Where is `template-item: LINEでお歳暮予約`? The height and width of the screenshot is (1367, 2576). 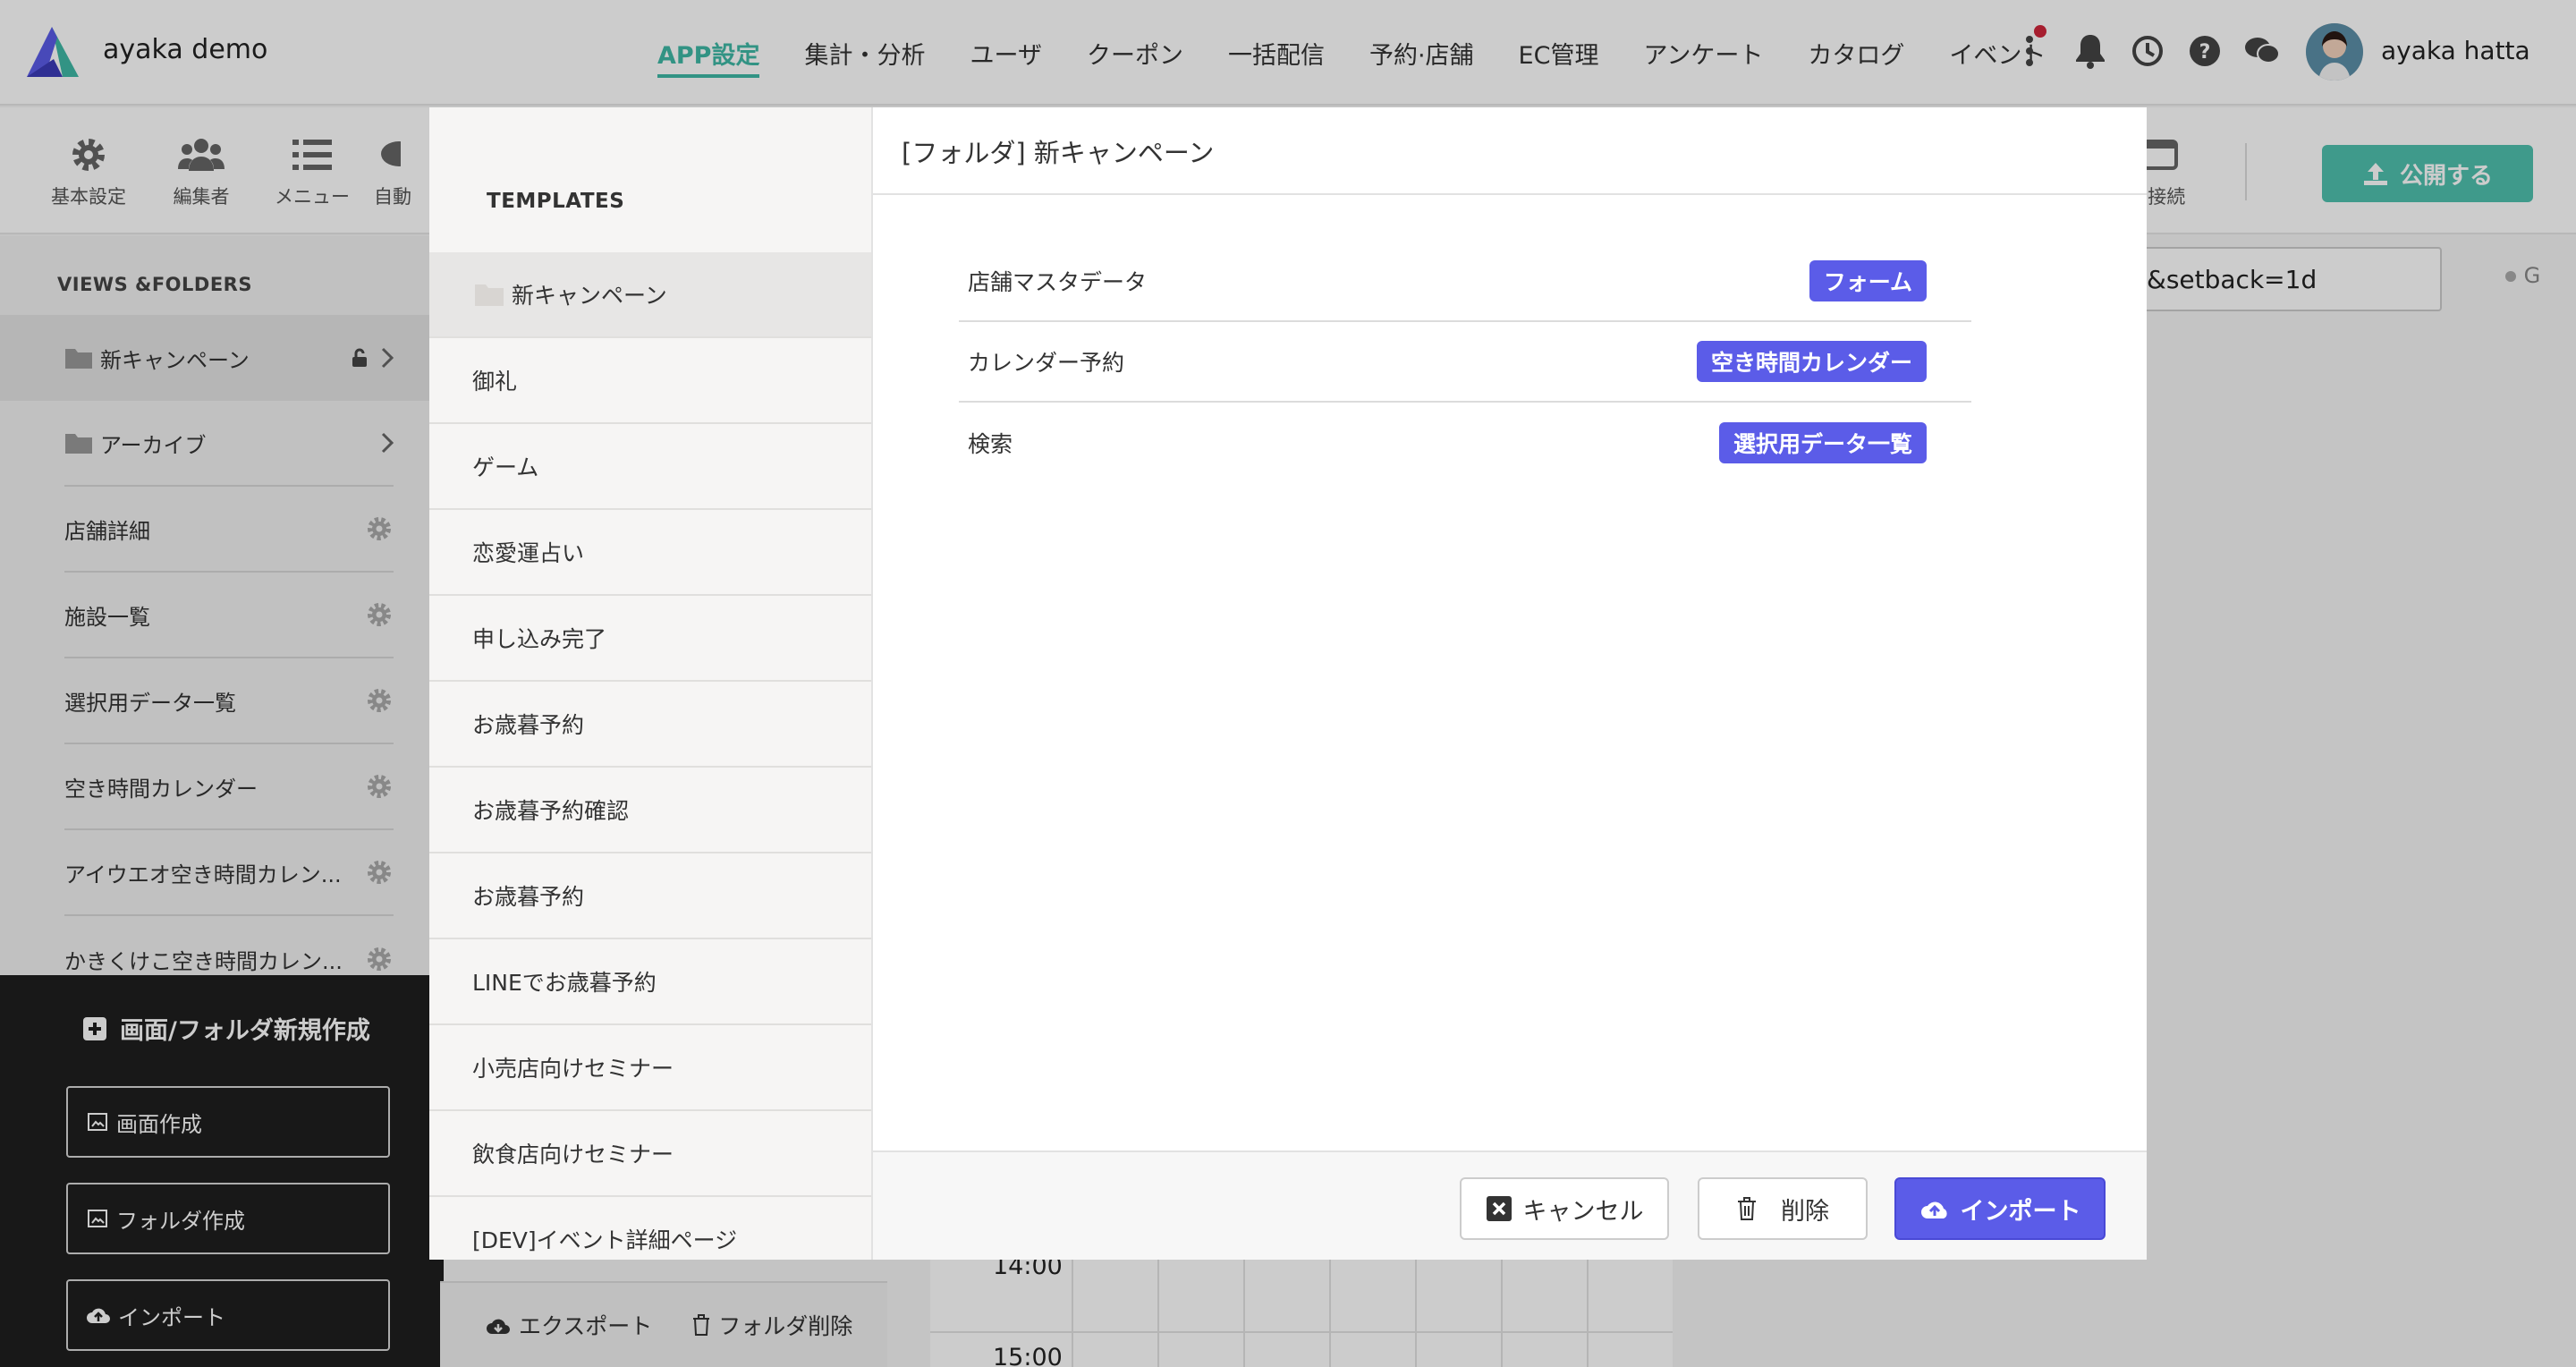 template-item: LINEでお歳暮予約 is located at coordinates (650, 982).